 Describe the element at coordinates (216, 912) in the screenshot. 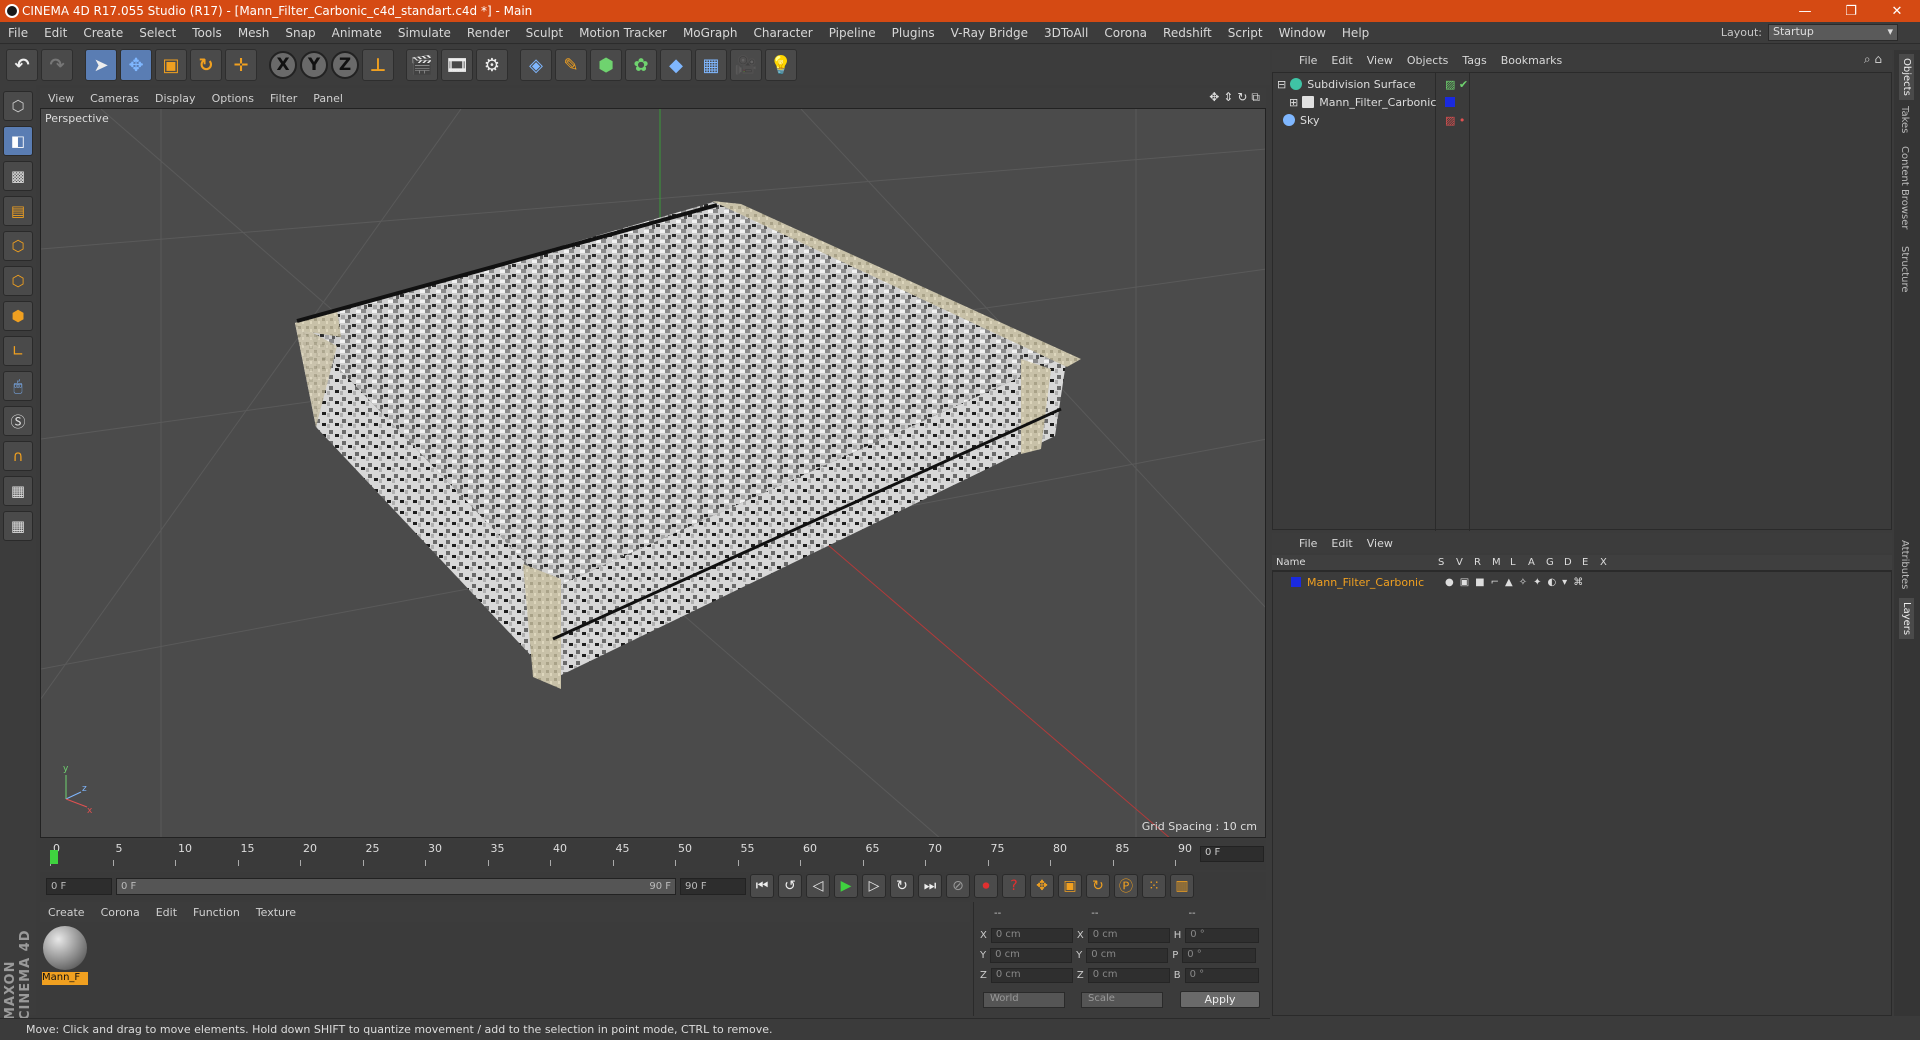

I see `material-menu-function: Function` at that location.